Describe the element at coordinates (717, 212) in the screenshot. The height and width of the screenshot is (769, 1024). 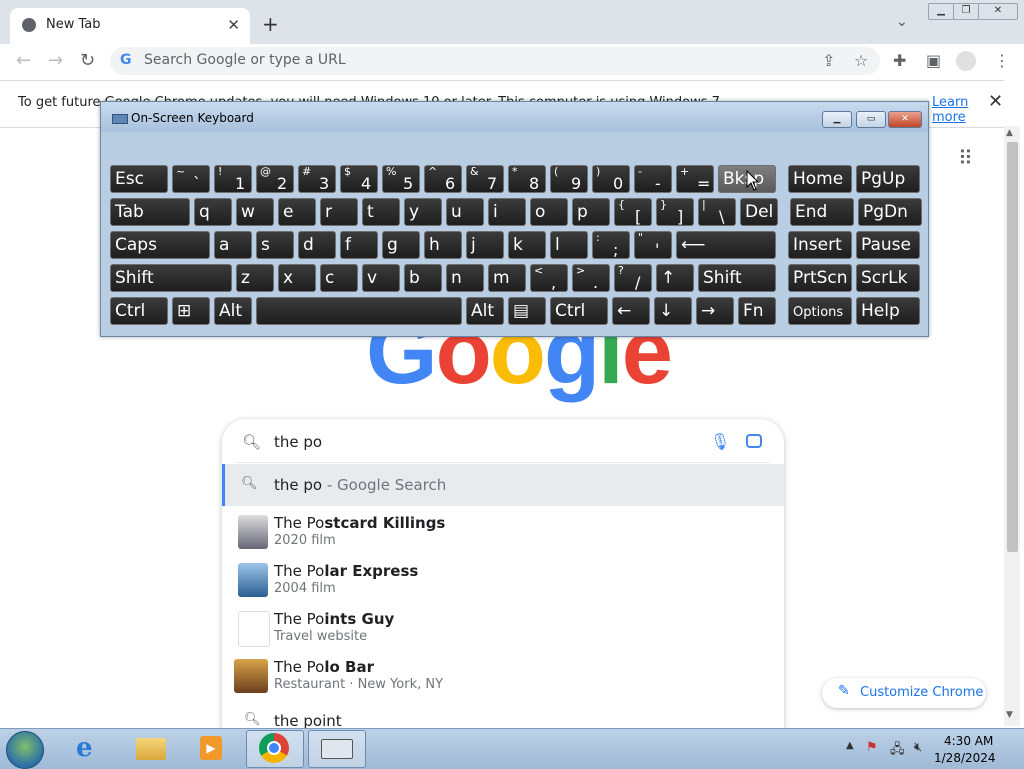
I see `key-r1k13: | \` at that location.